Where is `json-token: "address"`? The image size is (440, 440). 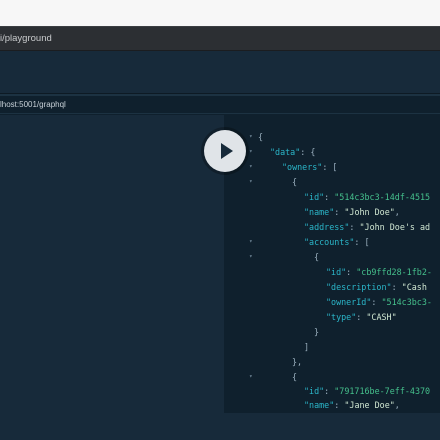 json-token: "address" is located at coordinates (327, 227).